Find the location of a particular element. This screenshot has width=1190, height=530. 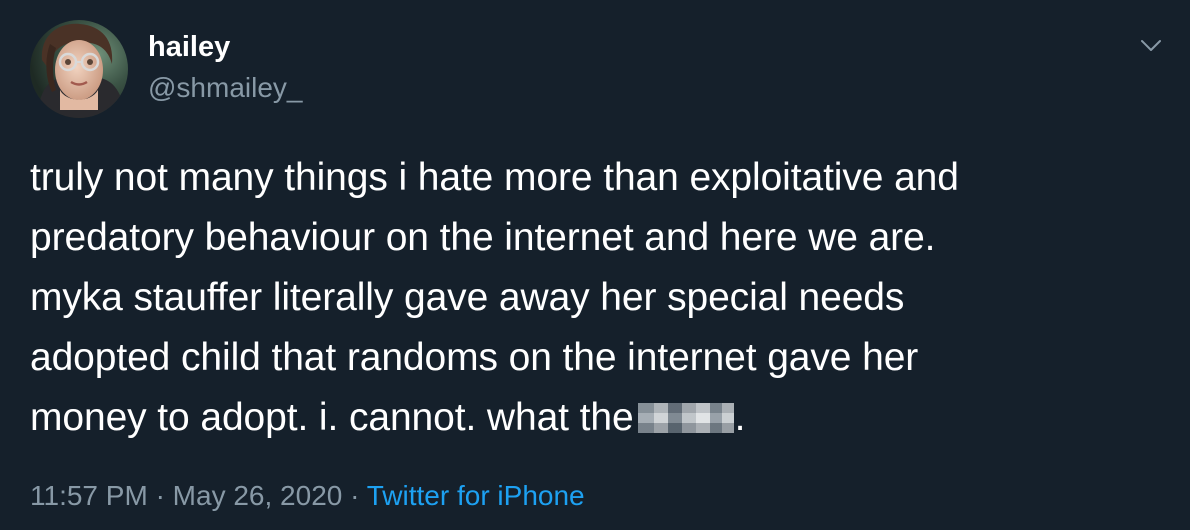

avatar is located at coordinates (79, 69).